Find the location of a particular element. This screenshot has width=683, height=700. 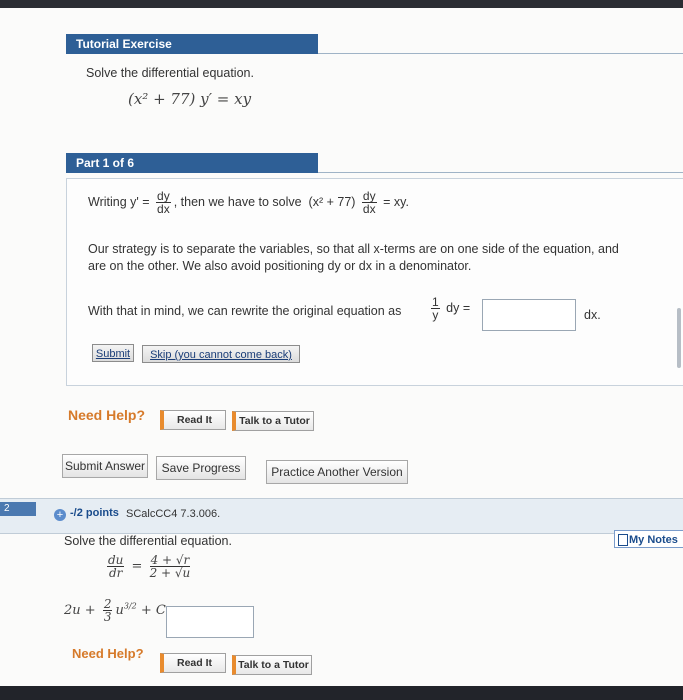

rhs-fraction: 4 + √r 2 + √u is located at coordinates (170, 567).